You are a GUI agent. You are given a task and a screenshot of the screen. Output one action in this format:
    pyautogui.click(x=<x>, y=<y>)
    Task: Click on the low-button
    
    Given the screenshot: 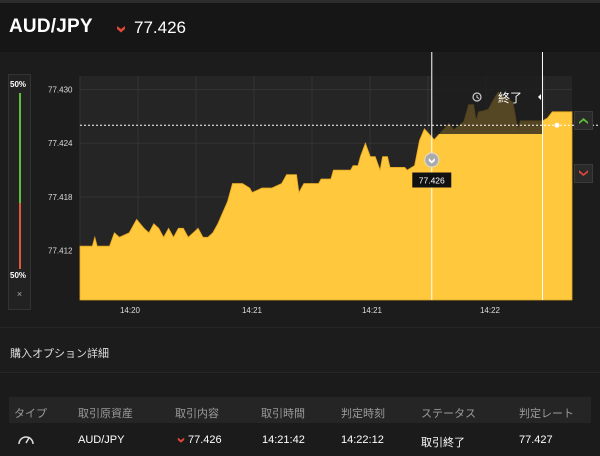 What is the action you would take?
    pyautogui.click(x=583, y=173)
    